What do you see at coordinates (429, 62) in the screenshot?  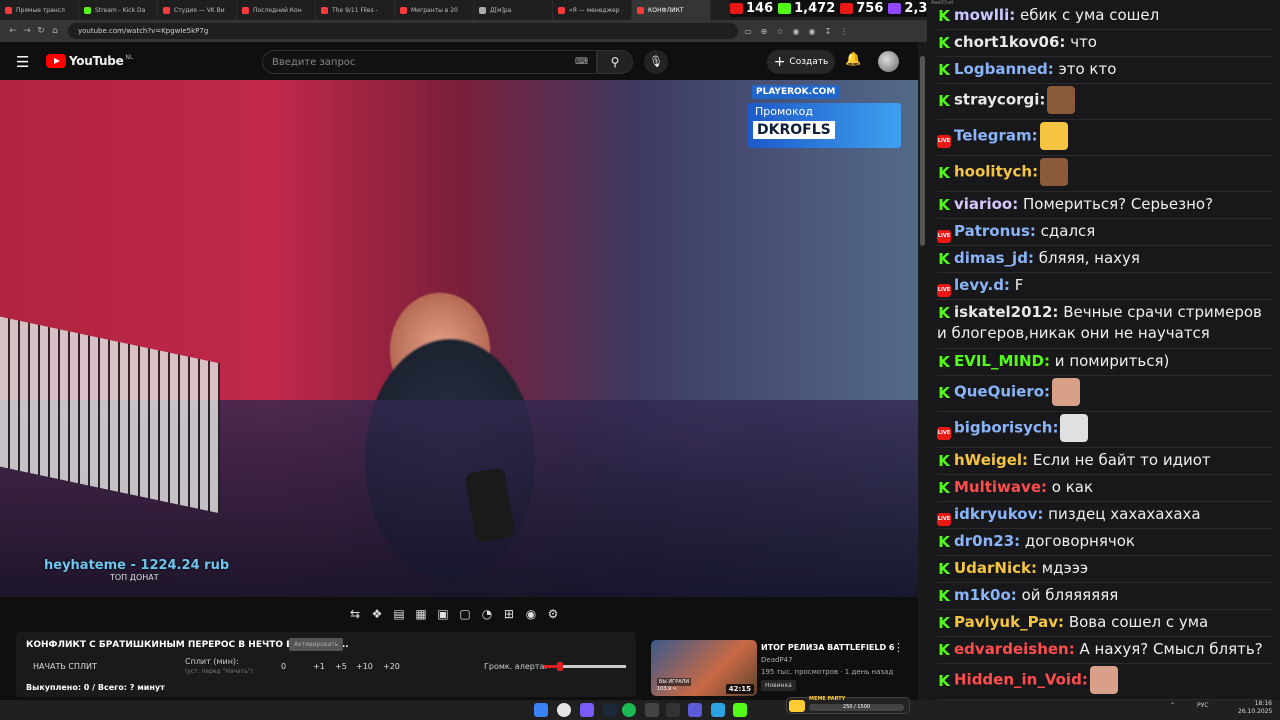 I see `search-input: Введите запрос ⌨` at bounding box center [429, 62].